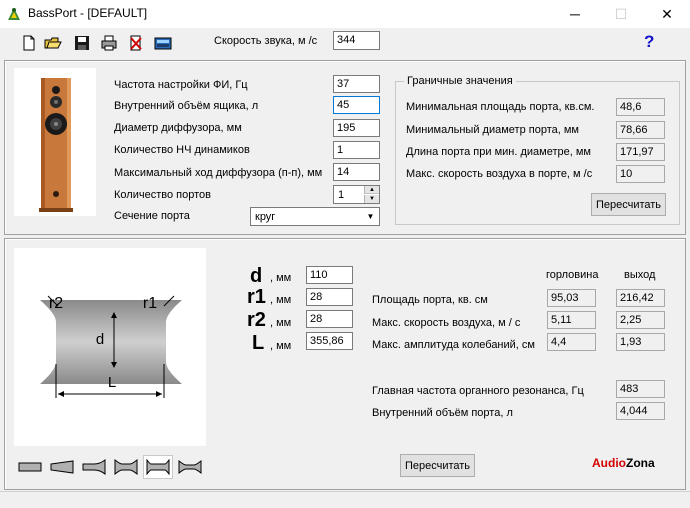  What do you see at coordinates (500, 107) in the screenshot?
I see `min-port-area-label: Минимальная площадь порта, кв.см.` at bounding box center [500, 107].